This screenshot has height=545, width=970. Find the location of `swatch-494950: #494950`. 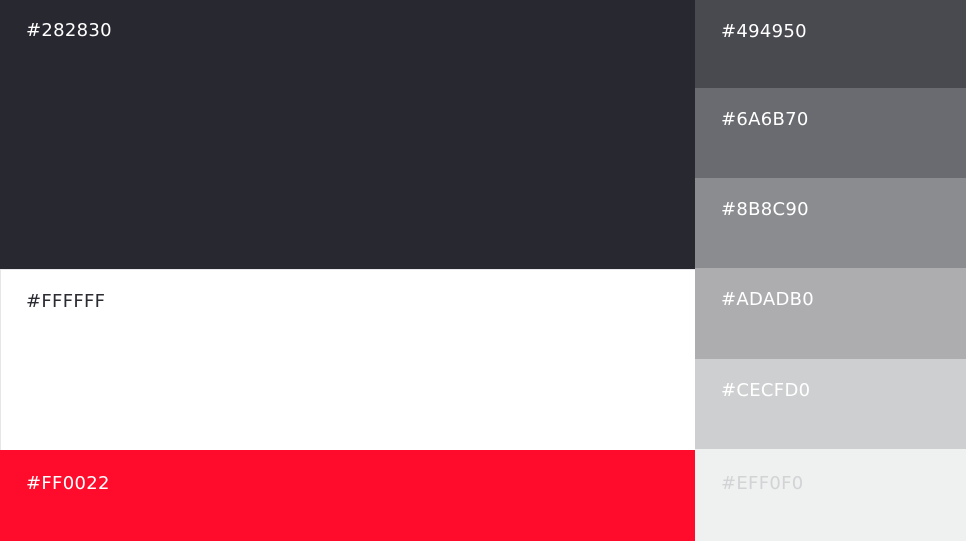

swatch-494950: #494950 is located at coordinates (830, 44).